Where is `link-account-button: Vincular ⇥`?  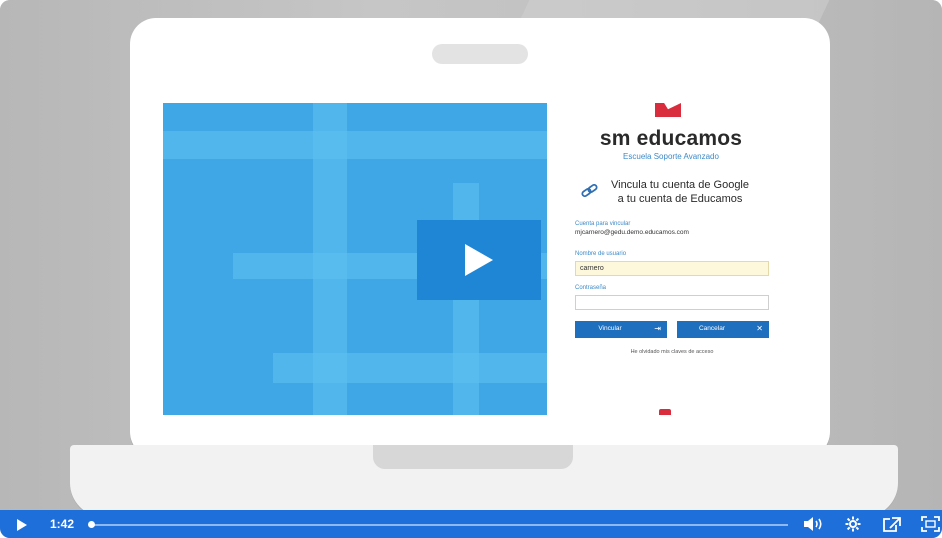 link-account-button: Vincular ⇥ is located at coordinates (621, 329).